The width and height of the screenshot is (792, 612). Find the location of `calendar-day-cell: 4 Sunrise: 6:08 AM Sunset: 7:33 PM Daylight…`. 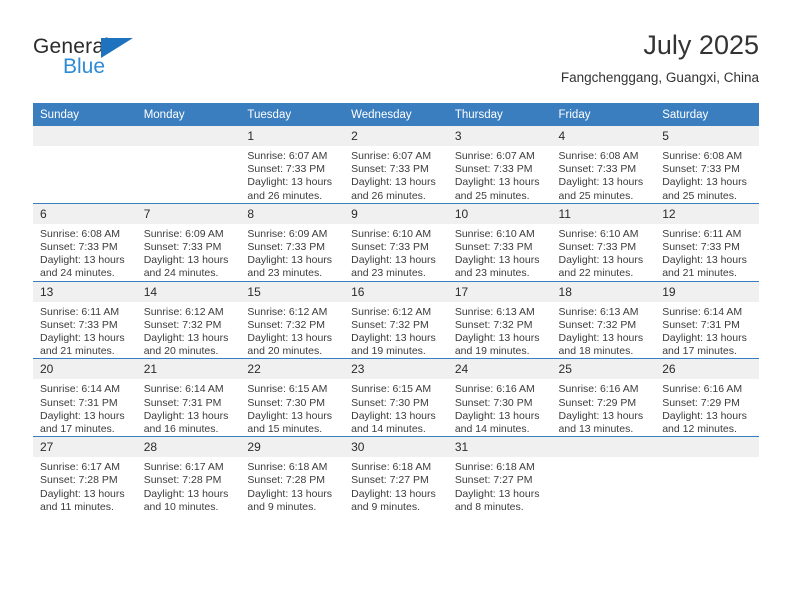

calendar-day-cell: 4 Sunrise: 6:08 AM Sunset: 7:33 PM Daylight… is located at coordinates (603, 165).